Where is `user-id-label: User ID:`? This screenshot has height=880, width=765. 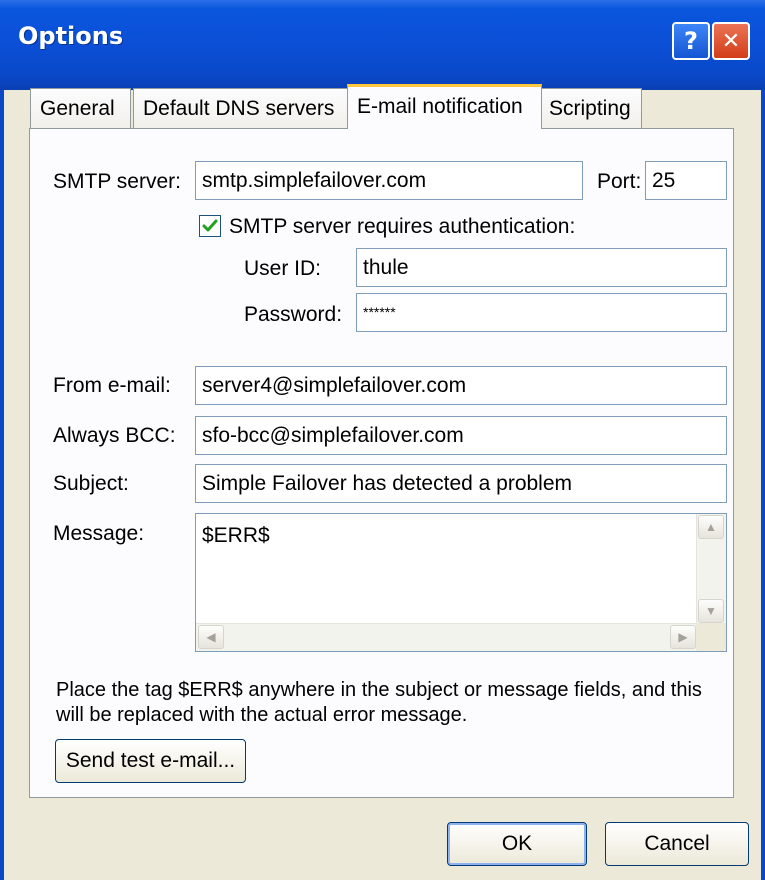
user-id-label: User ID: is located at coordinates (283, 268).